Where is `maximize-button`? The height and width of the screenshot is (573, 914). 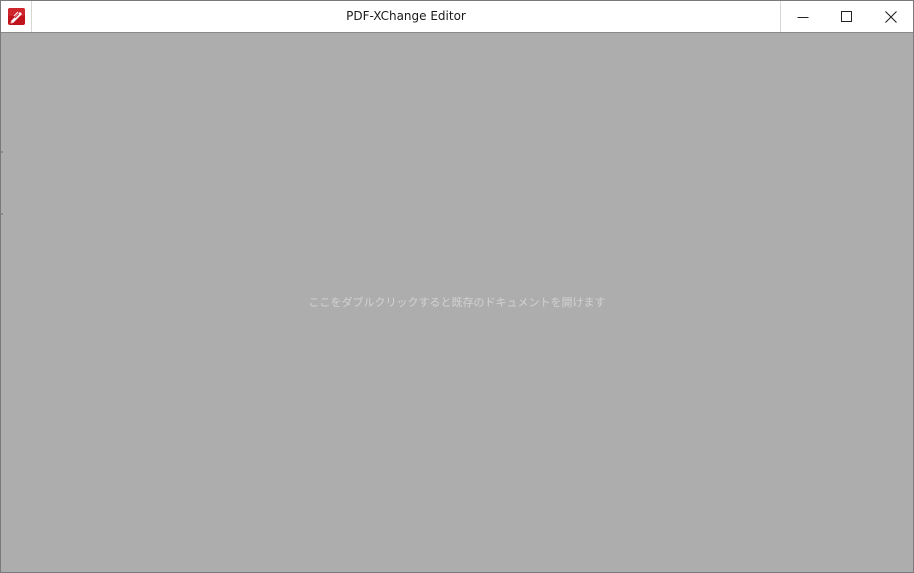
maximize-button is located at coordinates (847, 16).